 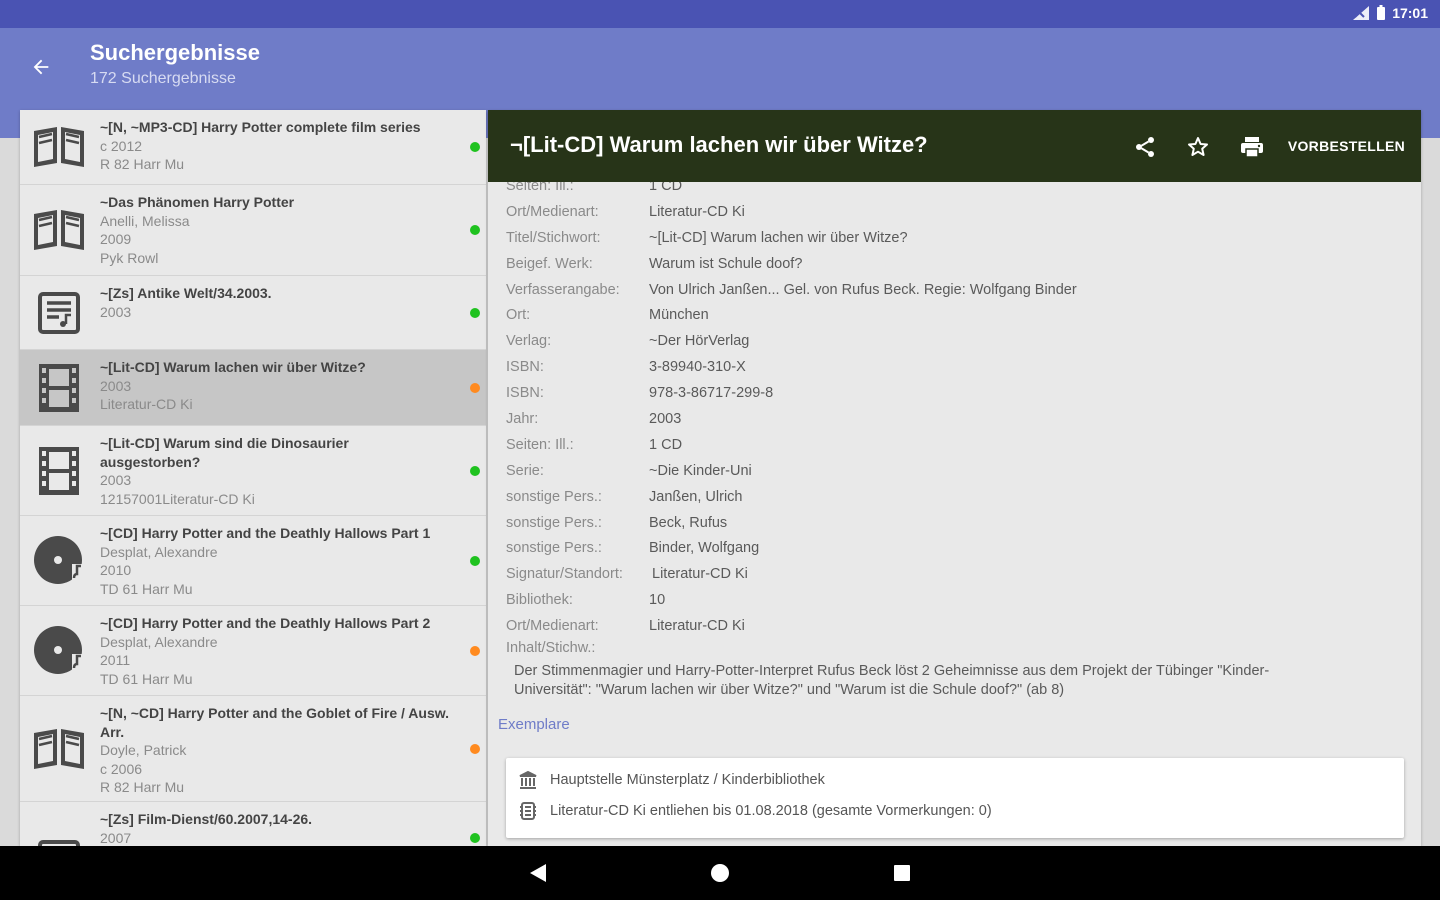 What do you see at coordinates (553, 237) in the screenshot?
I see `field-label: Titel/Stichwort:` at bounding box center [553, 237].